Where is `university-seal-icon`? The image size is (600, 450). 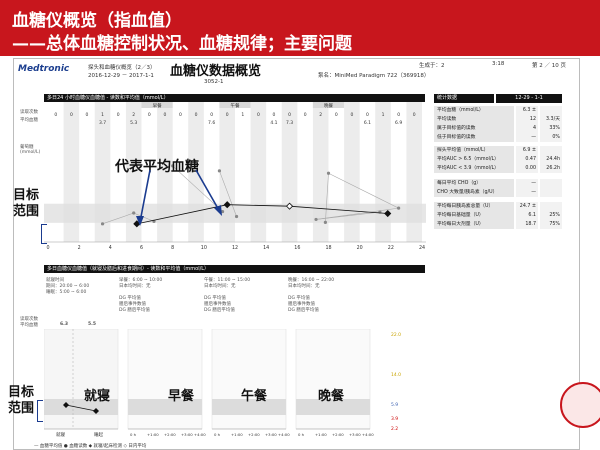
university-seal-icon is located at coordinates (580, 405).